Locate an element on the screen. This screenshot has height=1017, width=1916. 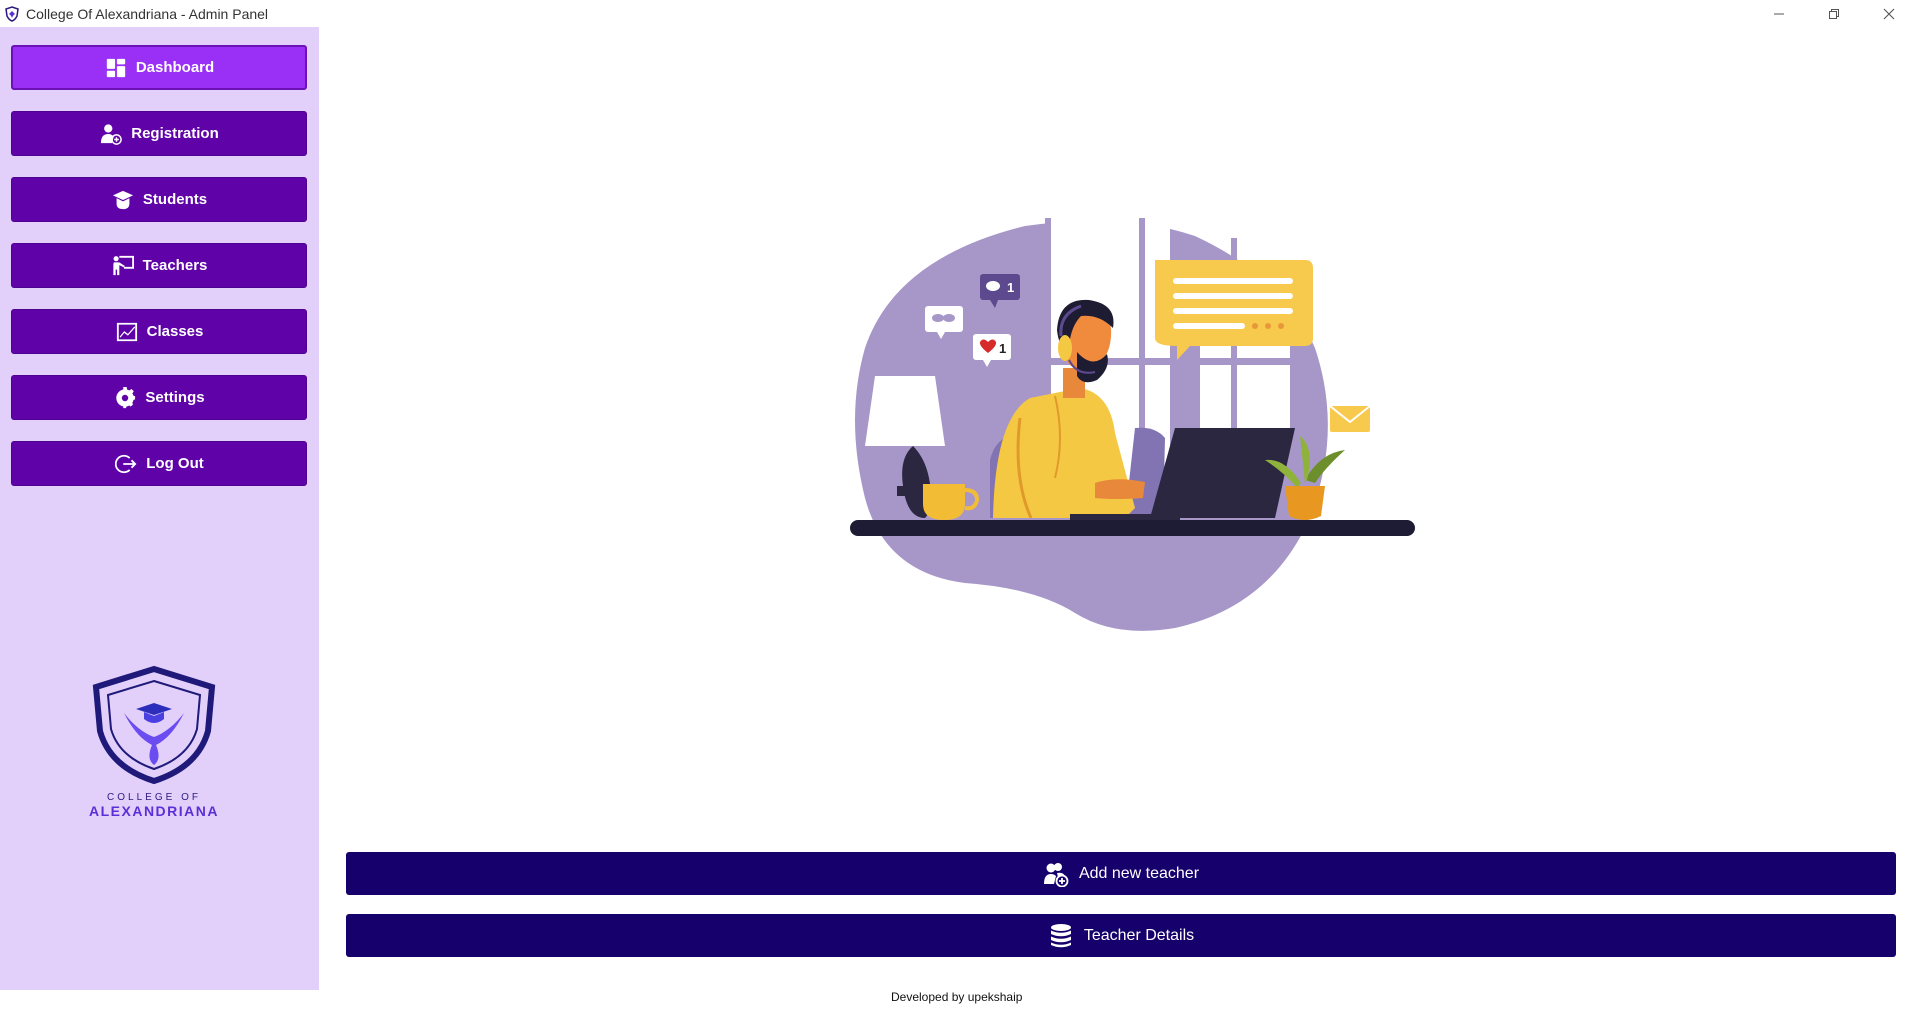
window-title: College Of Alexandriana - Admin Panel is located at coordinates (147, 13).